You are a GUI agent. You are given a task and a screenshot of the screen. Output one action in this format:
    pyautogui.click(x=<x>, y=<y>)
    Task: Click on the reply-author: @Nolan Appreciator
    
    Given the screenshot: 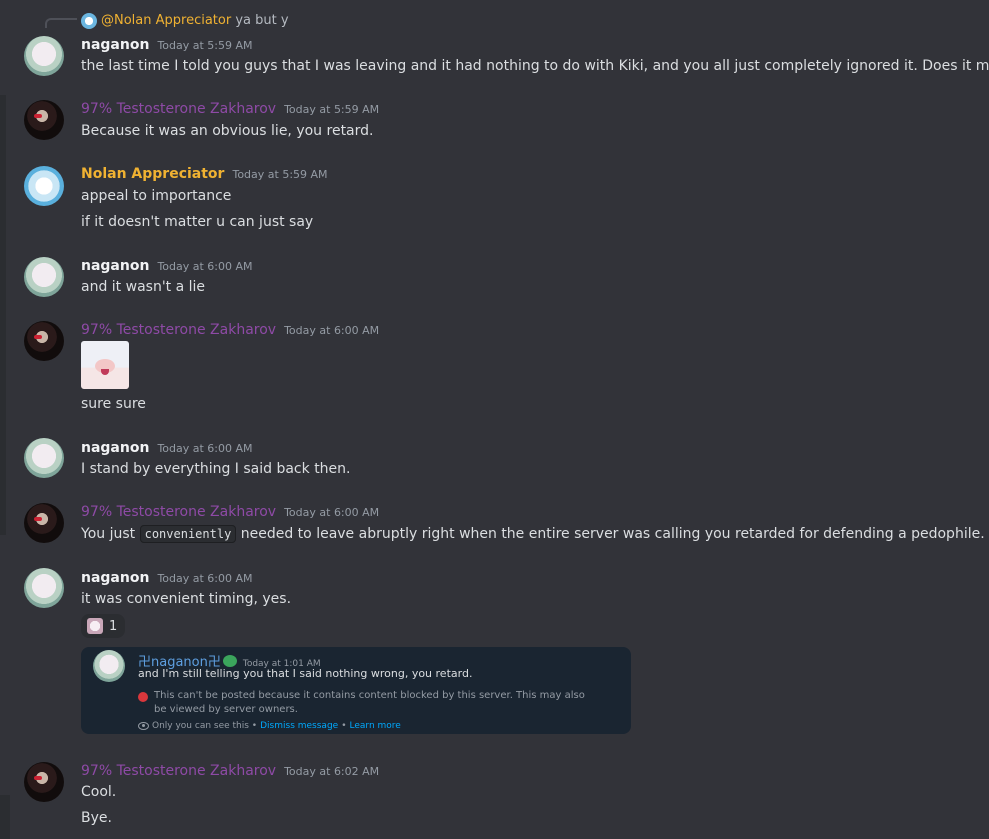 What is the action you would take?
    pyautogui.click(x=166, y=20)
    